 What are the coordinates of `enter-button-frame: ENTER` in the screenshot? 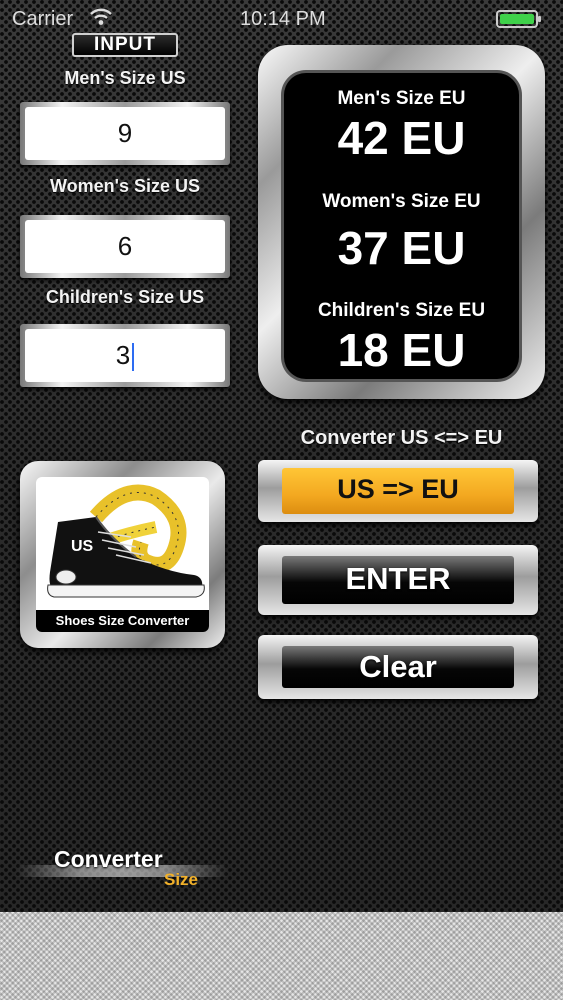 It's located at (398, 580).